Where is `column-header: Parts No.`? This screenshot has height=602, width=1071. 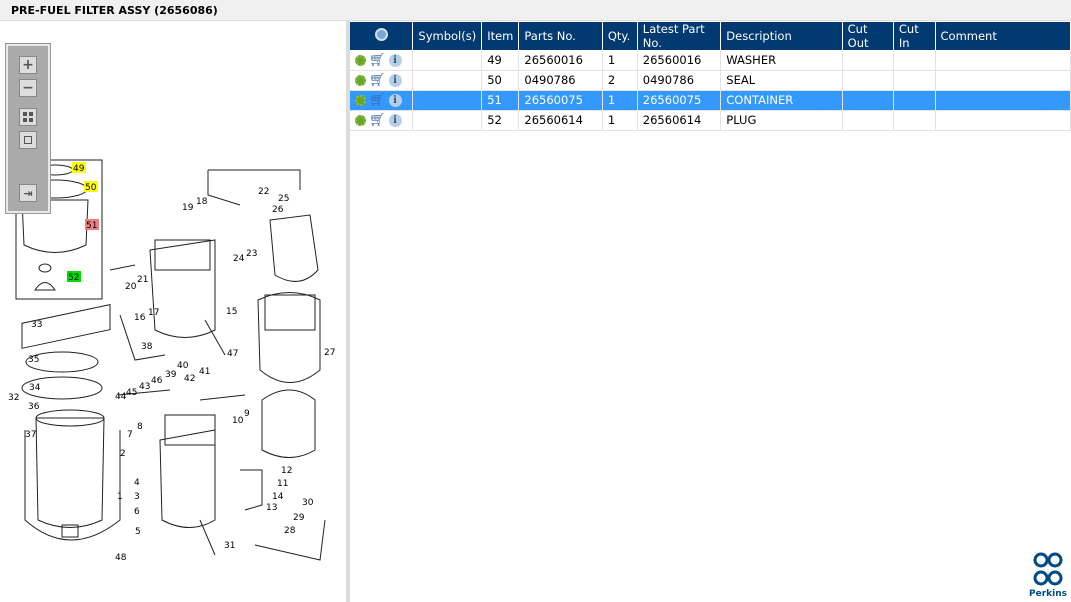 column-header: Parts No. is located at coordinates (560, 36).